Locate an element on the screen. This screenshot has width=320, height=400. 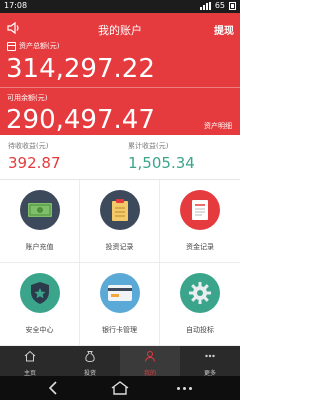
accumulated-earnings-label: 累计收益(元) is located at coordinates (148, 146).